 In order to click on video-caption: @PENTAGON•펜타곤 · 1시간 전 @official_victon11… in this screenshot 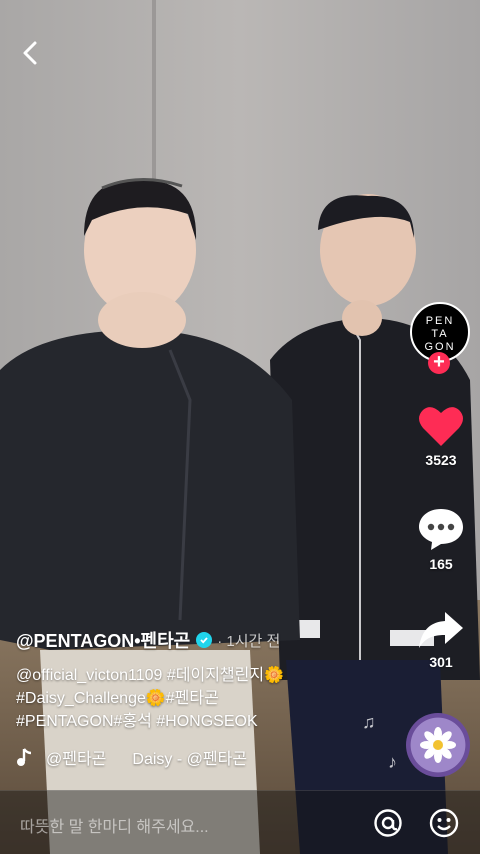, I will do `click(206, 697)`.